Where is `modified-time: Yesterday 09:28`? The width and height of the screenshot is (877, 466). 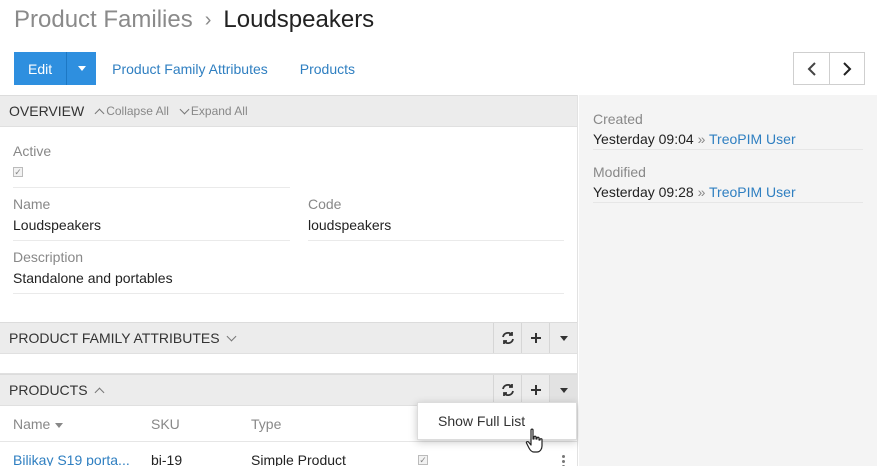 modified-time: Yesterday 09:28 is located at coordinates (643, 192).